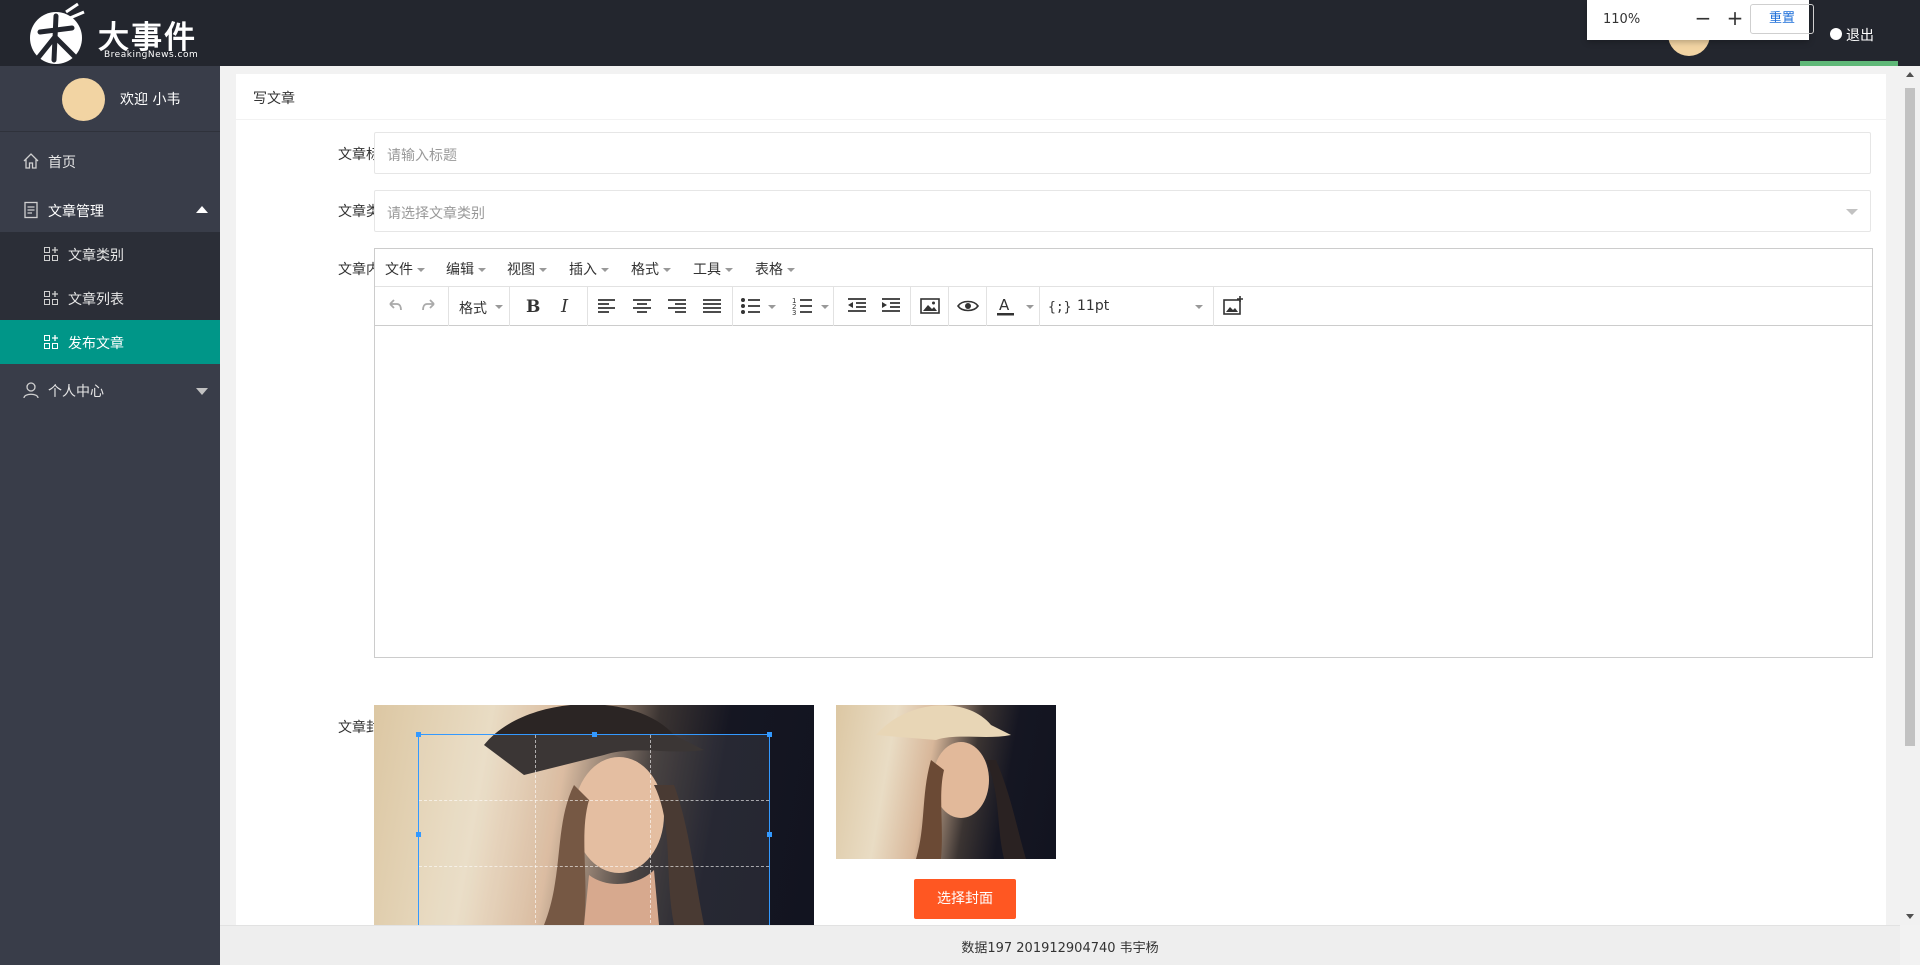  Describe the element at coordinates (594, 828) in the screenshot. I see `crop-selection-box` at that location.